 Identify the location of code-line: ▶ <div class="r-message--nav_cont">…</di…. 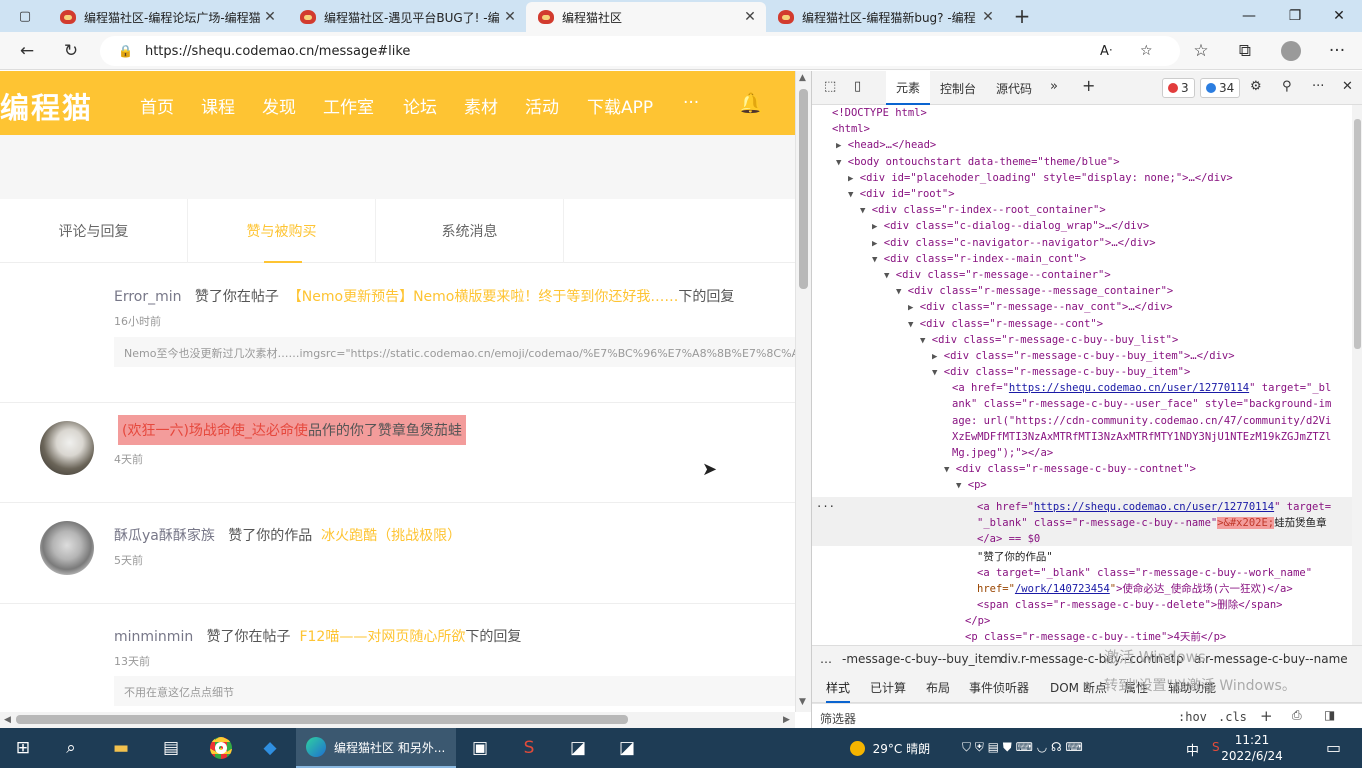
(1040, 307).